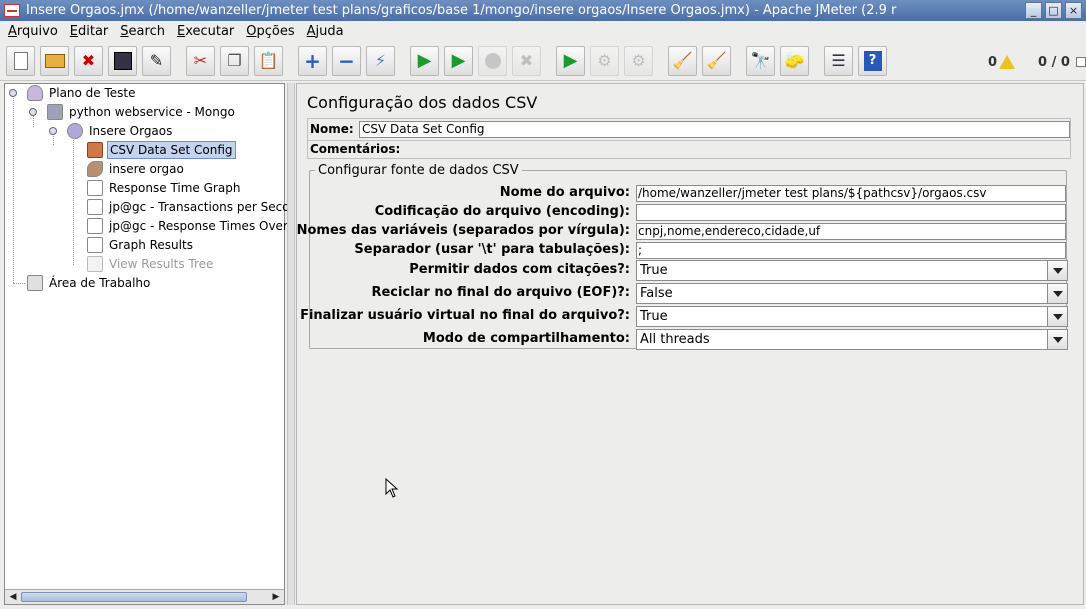 Image resolution: width=1086 pixels, height=609 pixels. What do you see at coordinates (276, 597) in the screenshot?
I see `scroll-right-icon: ▶` at bounding box center [276, 597].